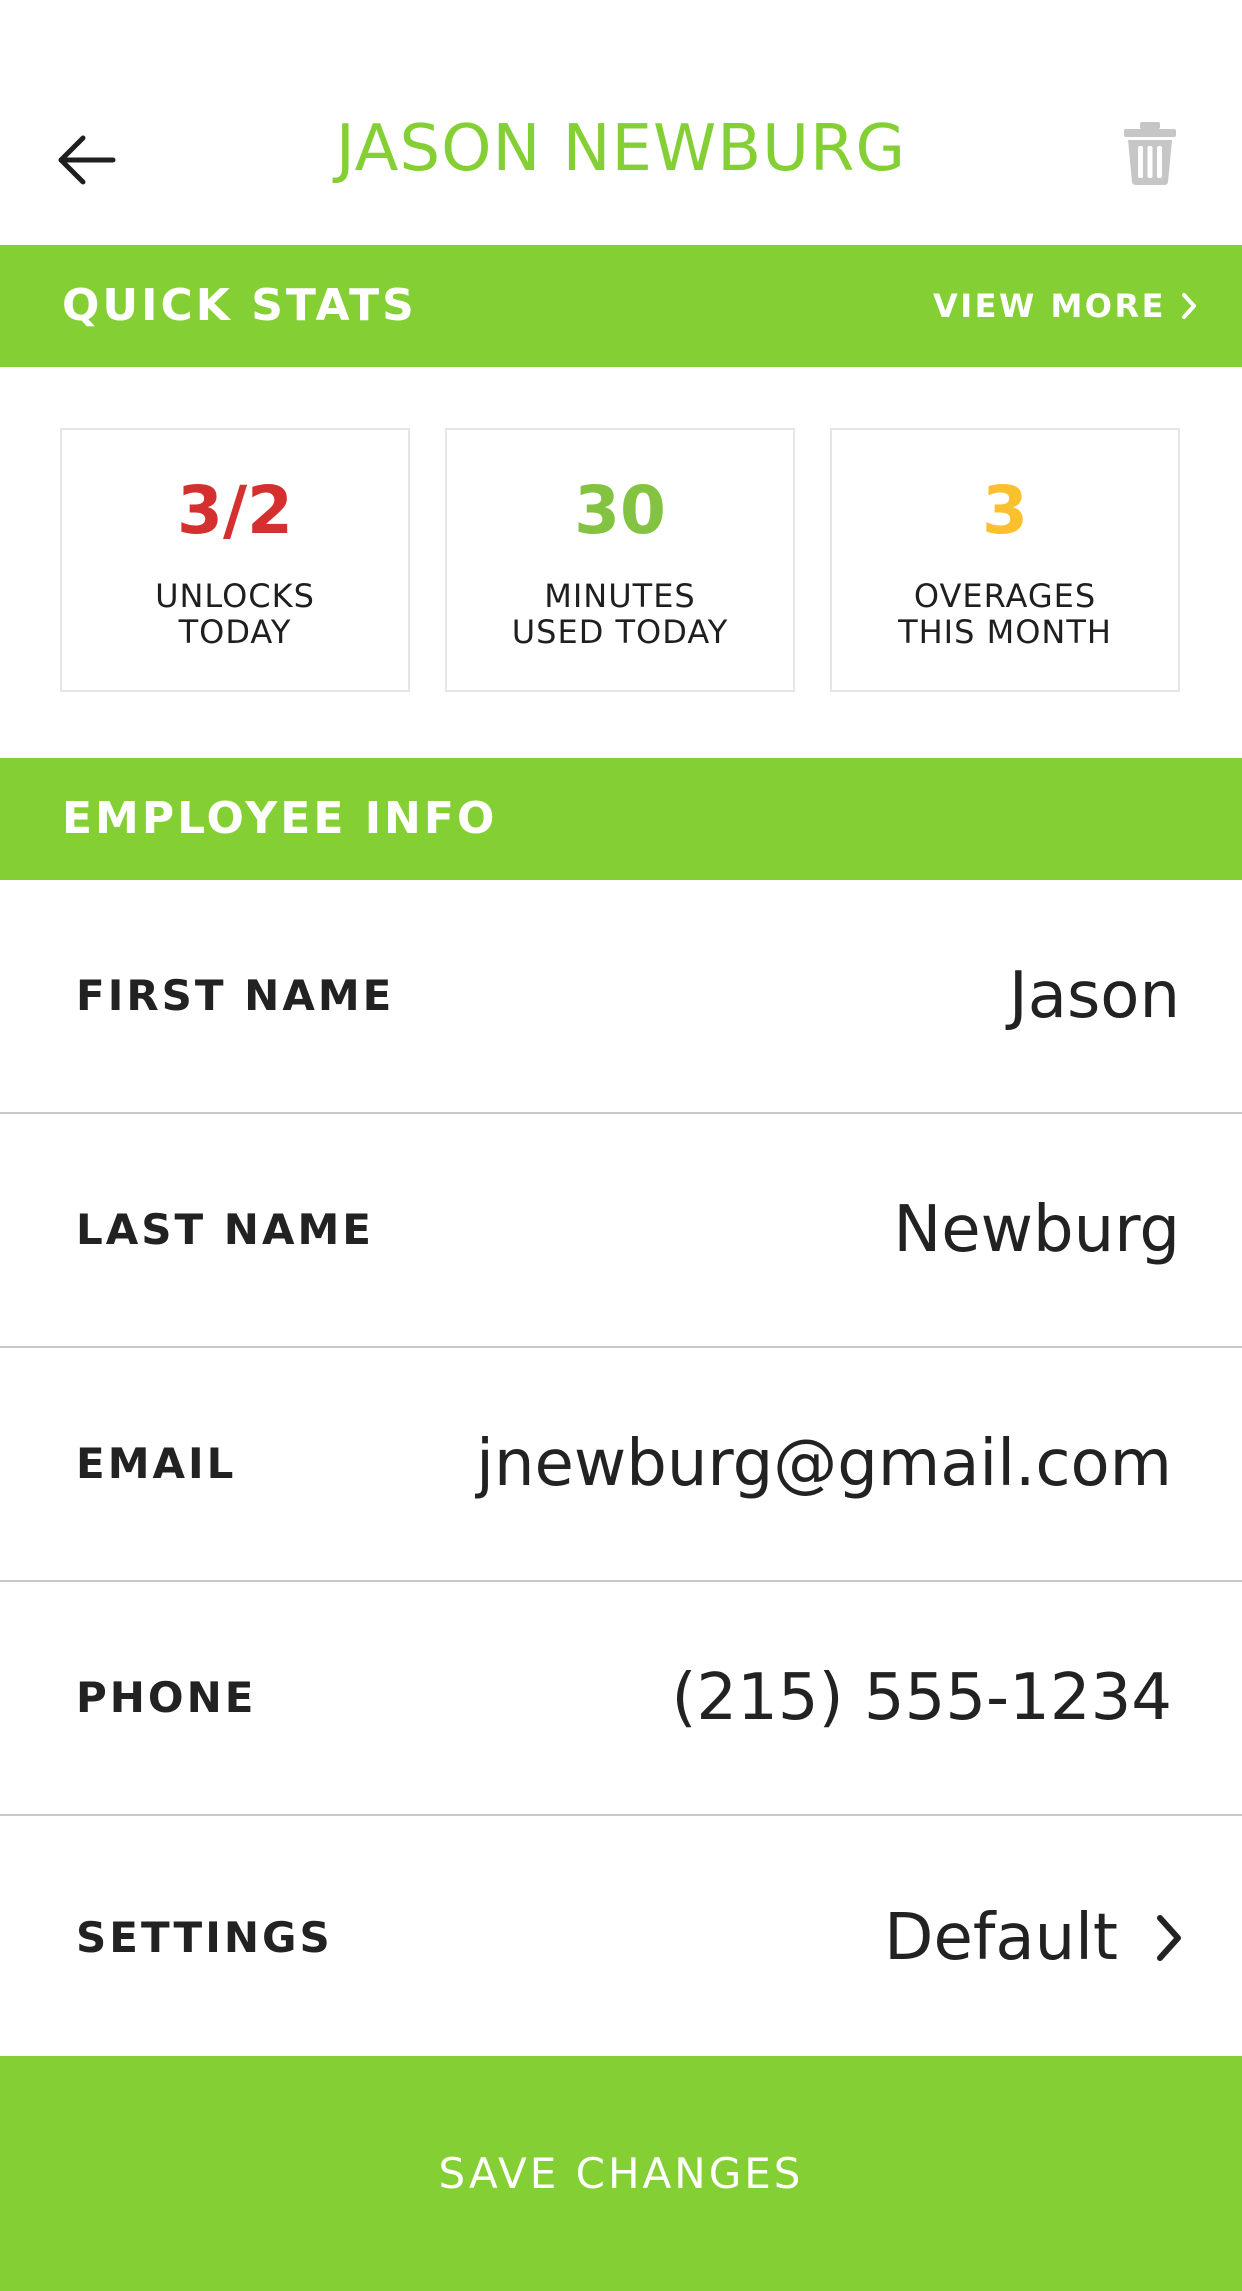 The height and width of the screenshot is (2291, 1242). I want to click on employee-info-title: EMPLOYEE INFO, so click(280, 818).